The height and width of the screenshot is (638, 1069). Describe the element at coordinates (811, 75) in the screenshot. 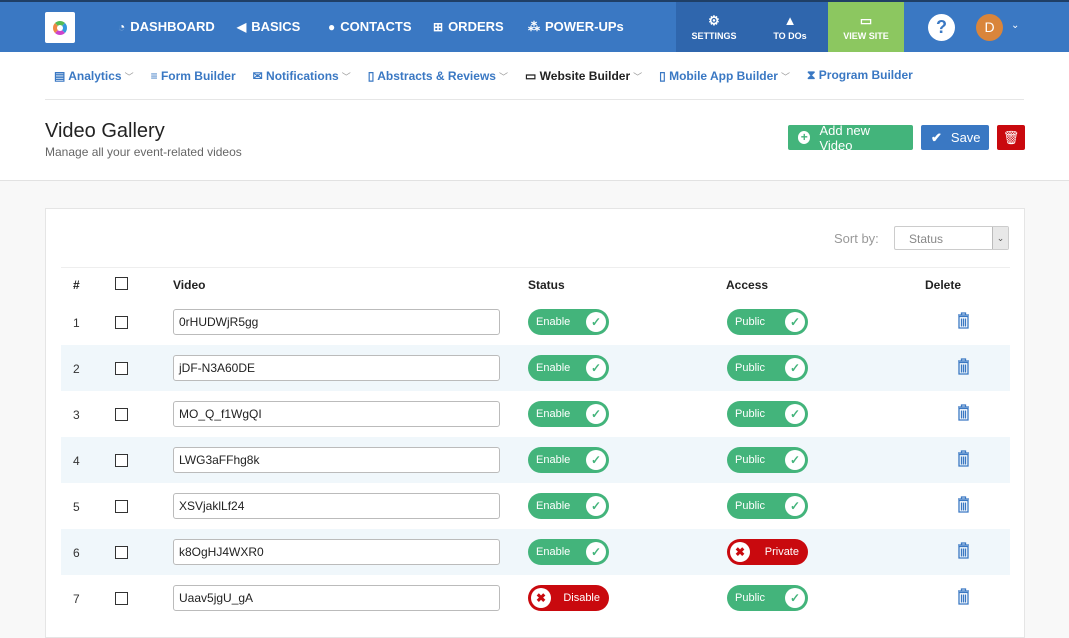

I see `subnav-icon: ⧗` at that location.